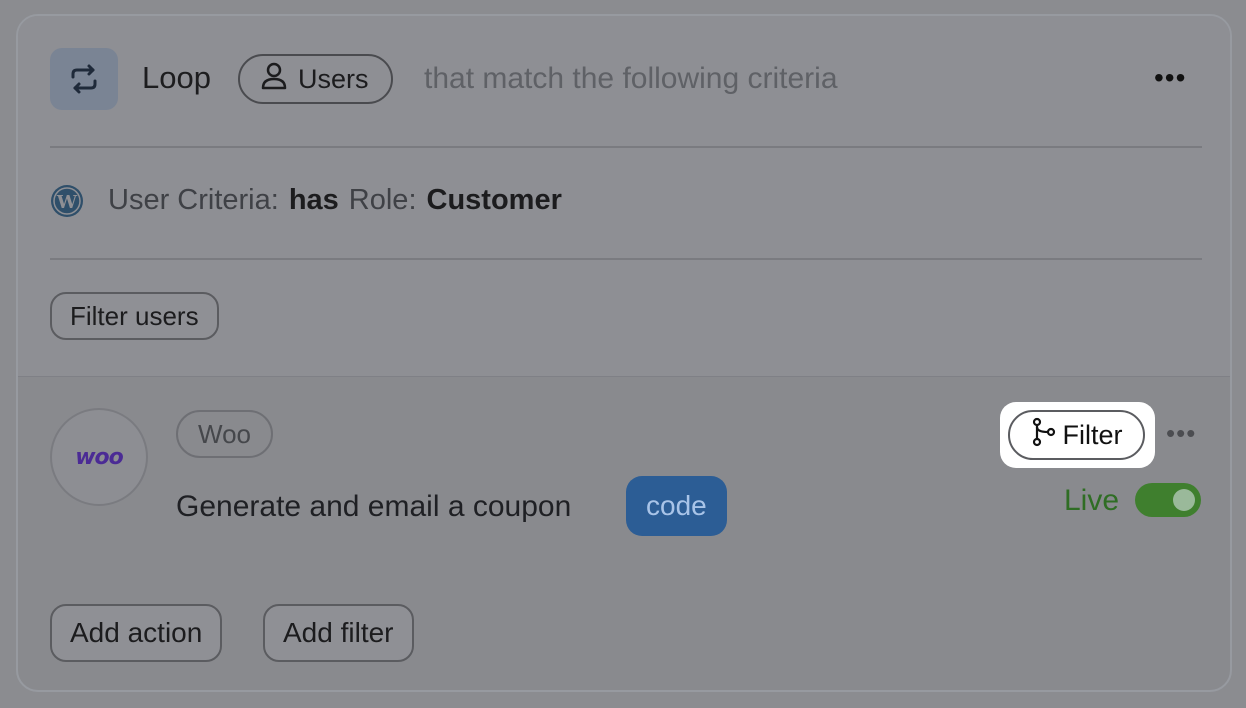 The image size is (1246, 708). Describe the element at coordinates (382, 200) in the screenshot. I see `criteria-field: Role:` at that location.